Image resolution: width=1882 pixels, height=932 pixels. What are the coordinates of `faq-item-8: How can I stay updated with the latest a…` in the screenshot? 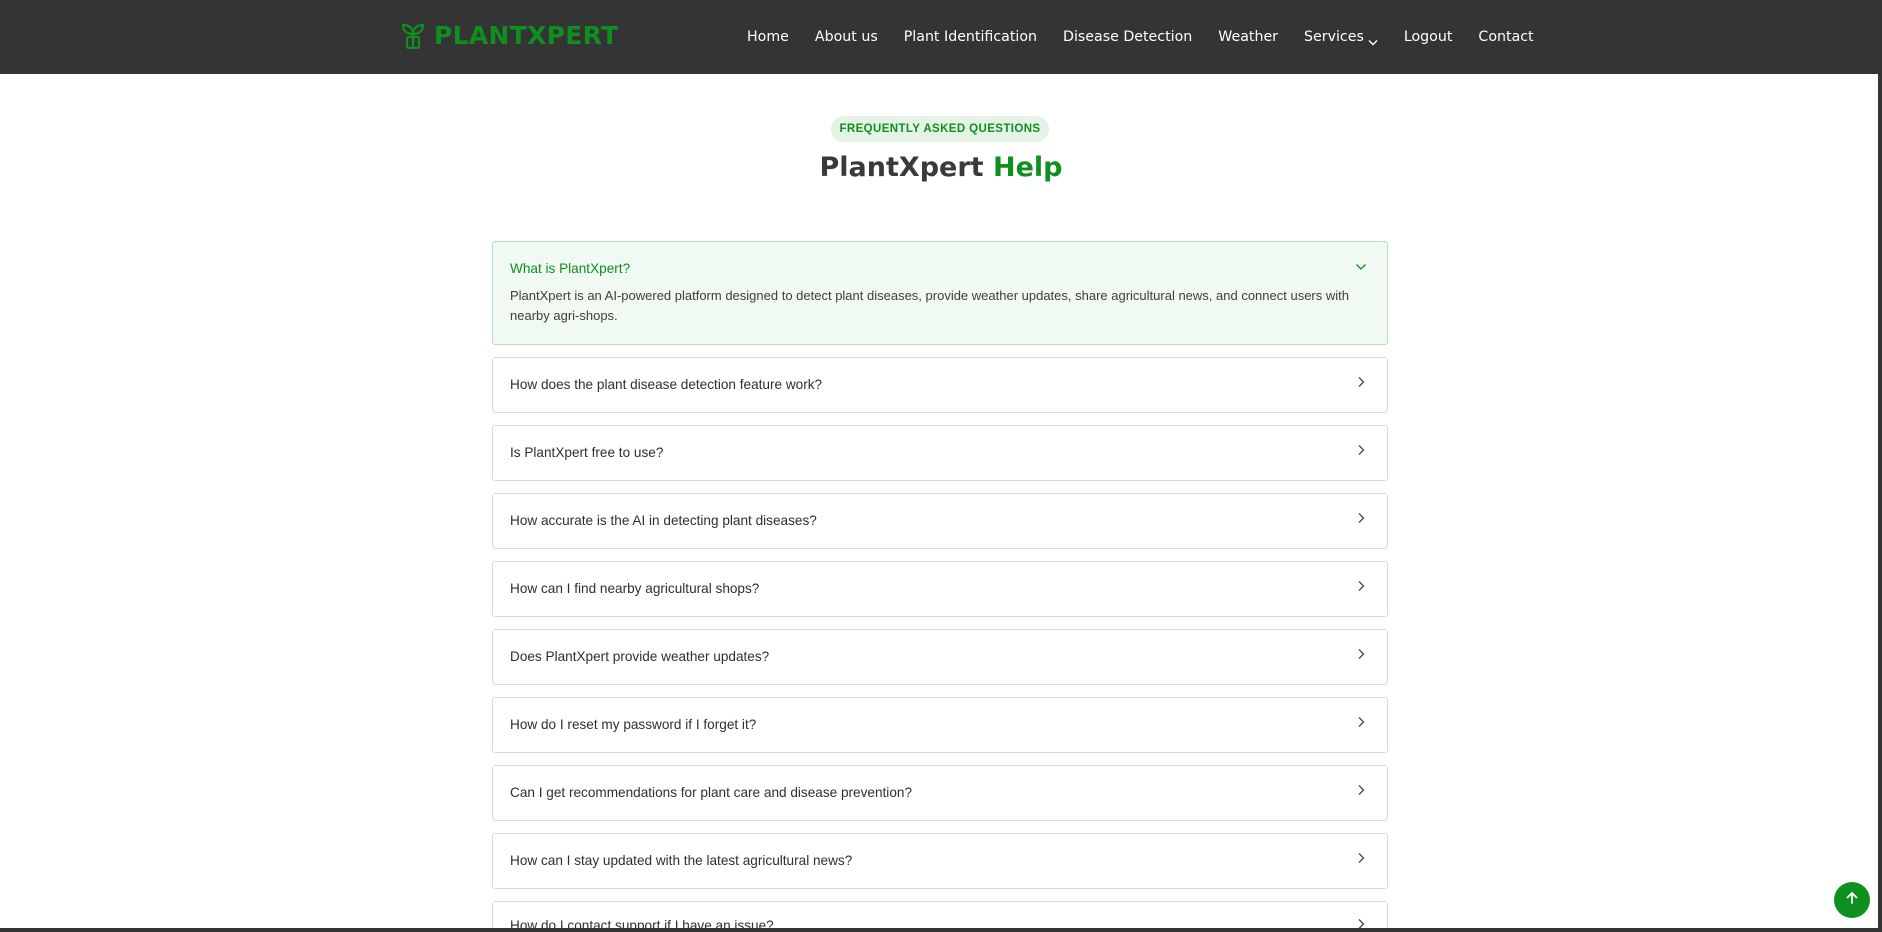 It's located at (940, 861).